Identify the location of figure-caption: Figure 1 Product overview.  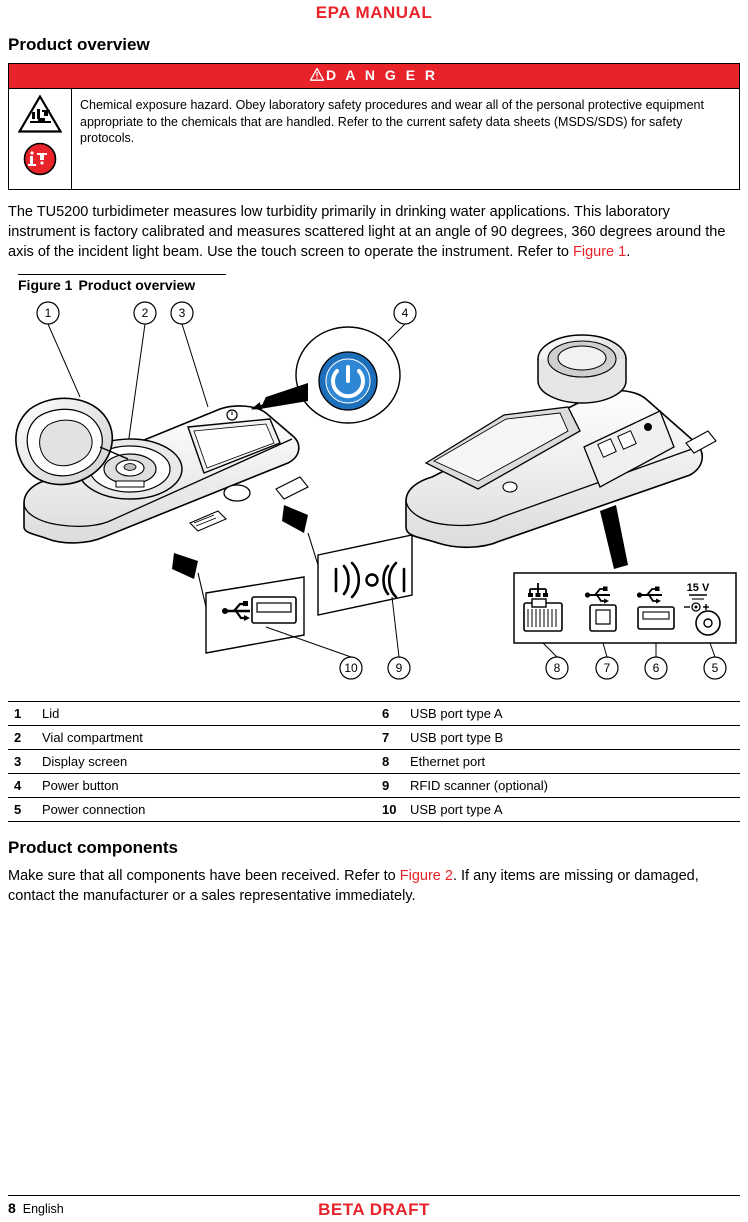
(122, 283).